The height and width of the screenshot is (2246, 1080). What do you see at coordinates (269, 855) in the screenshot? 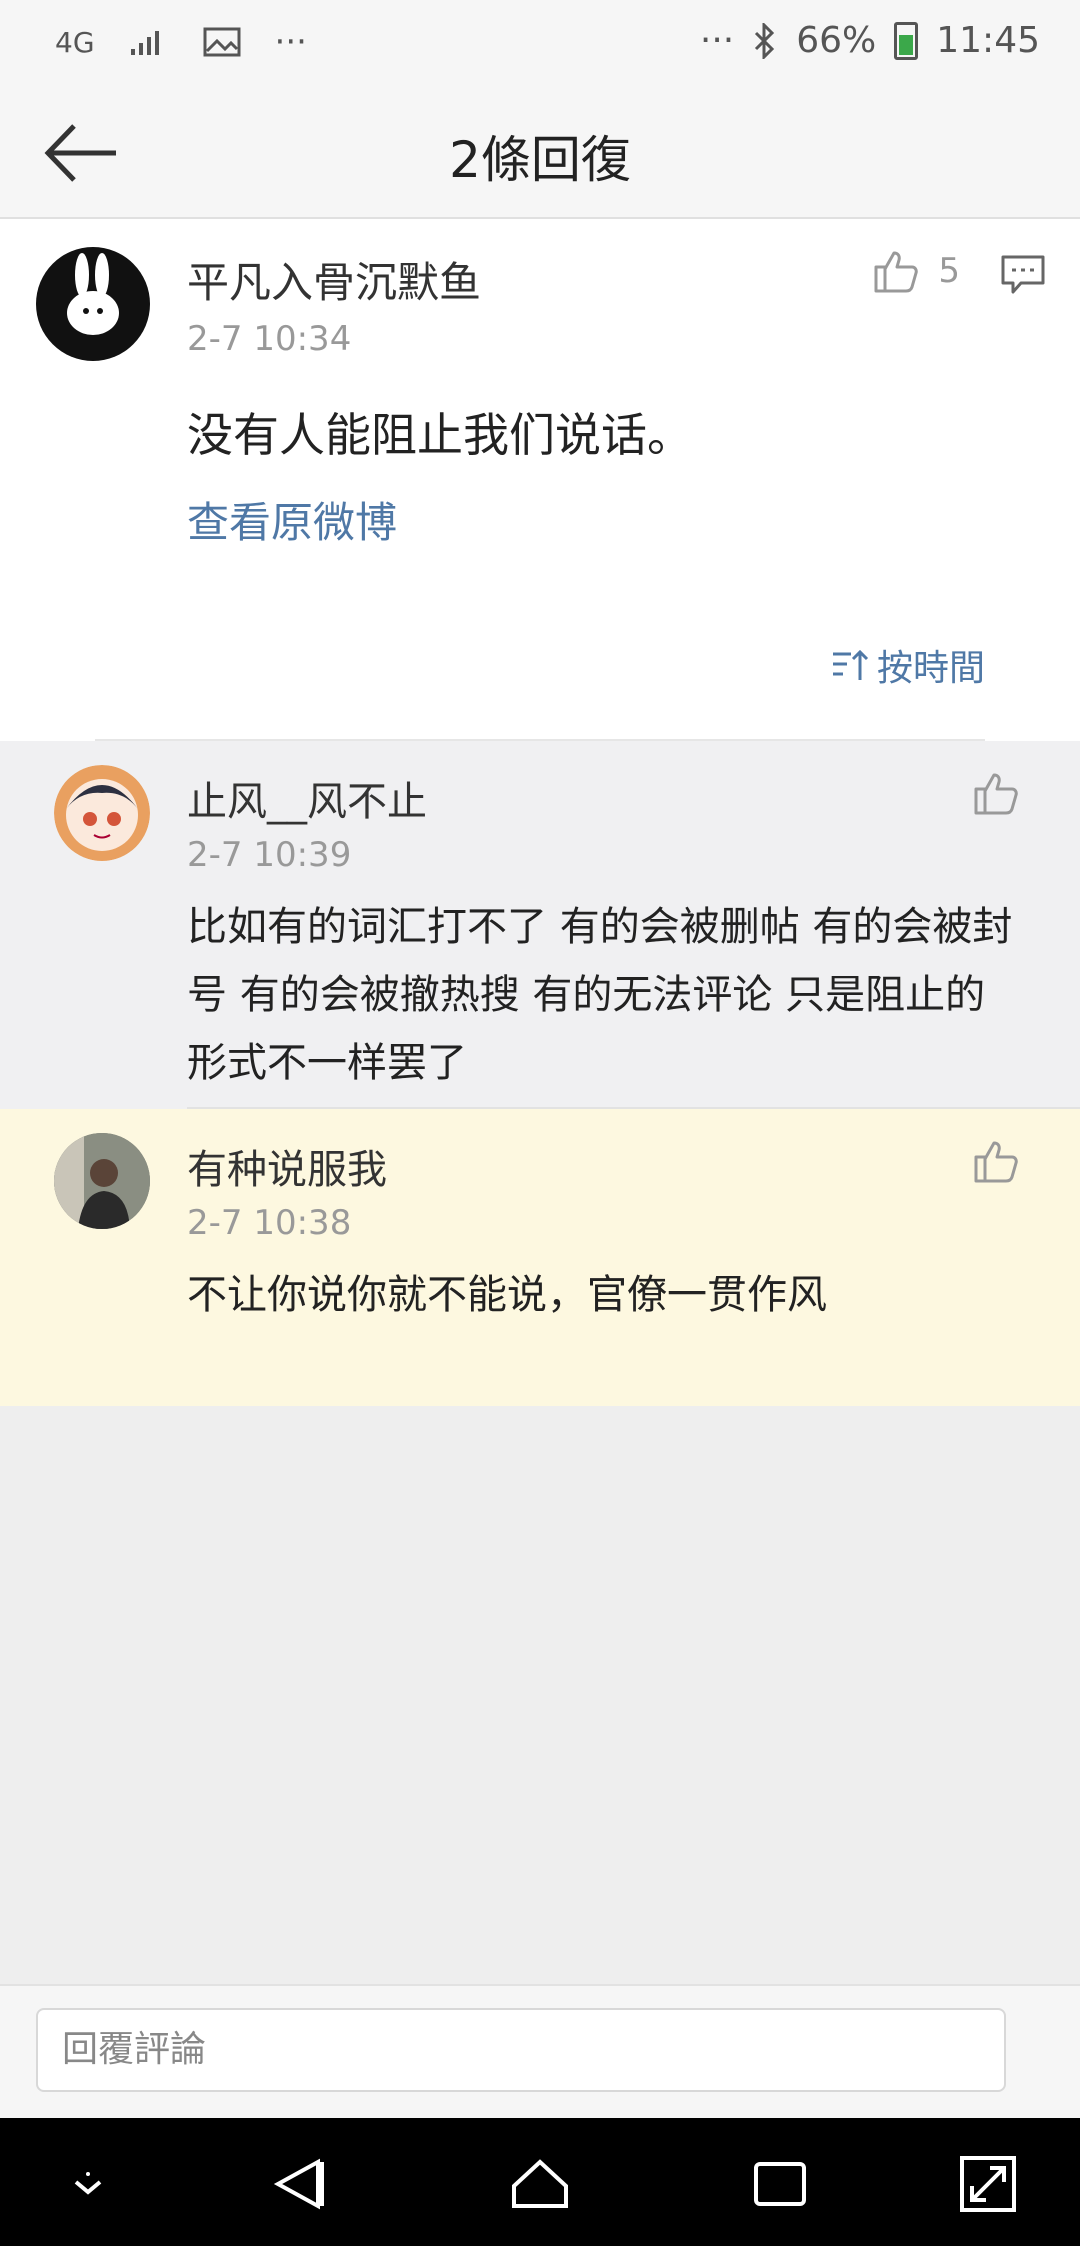
I see `comment-time: 2-7 10:39` at bounding box center [269, 855].